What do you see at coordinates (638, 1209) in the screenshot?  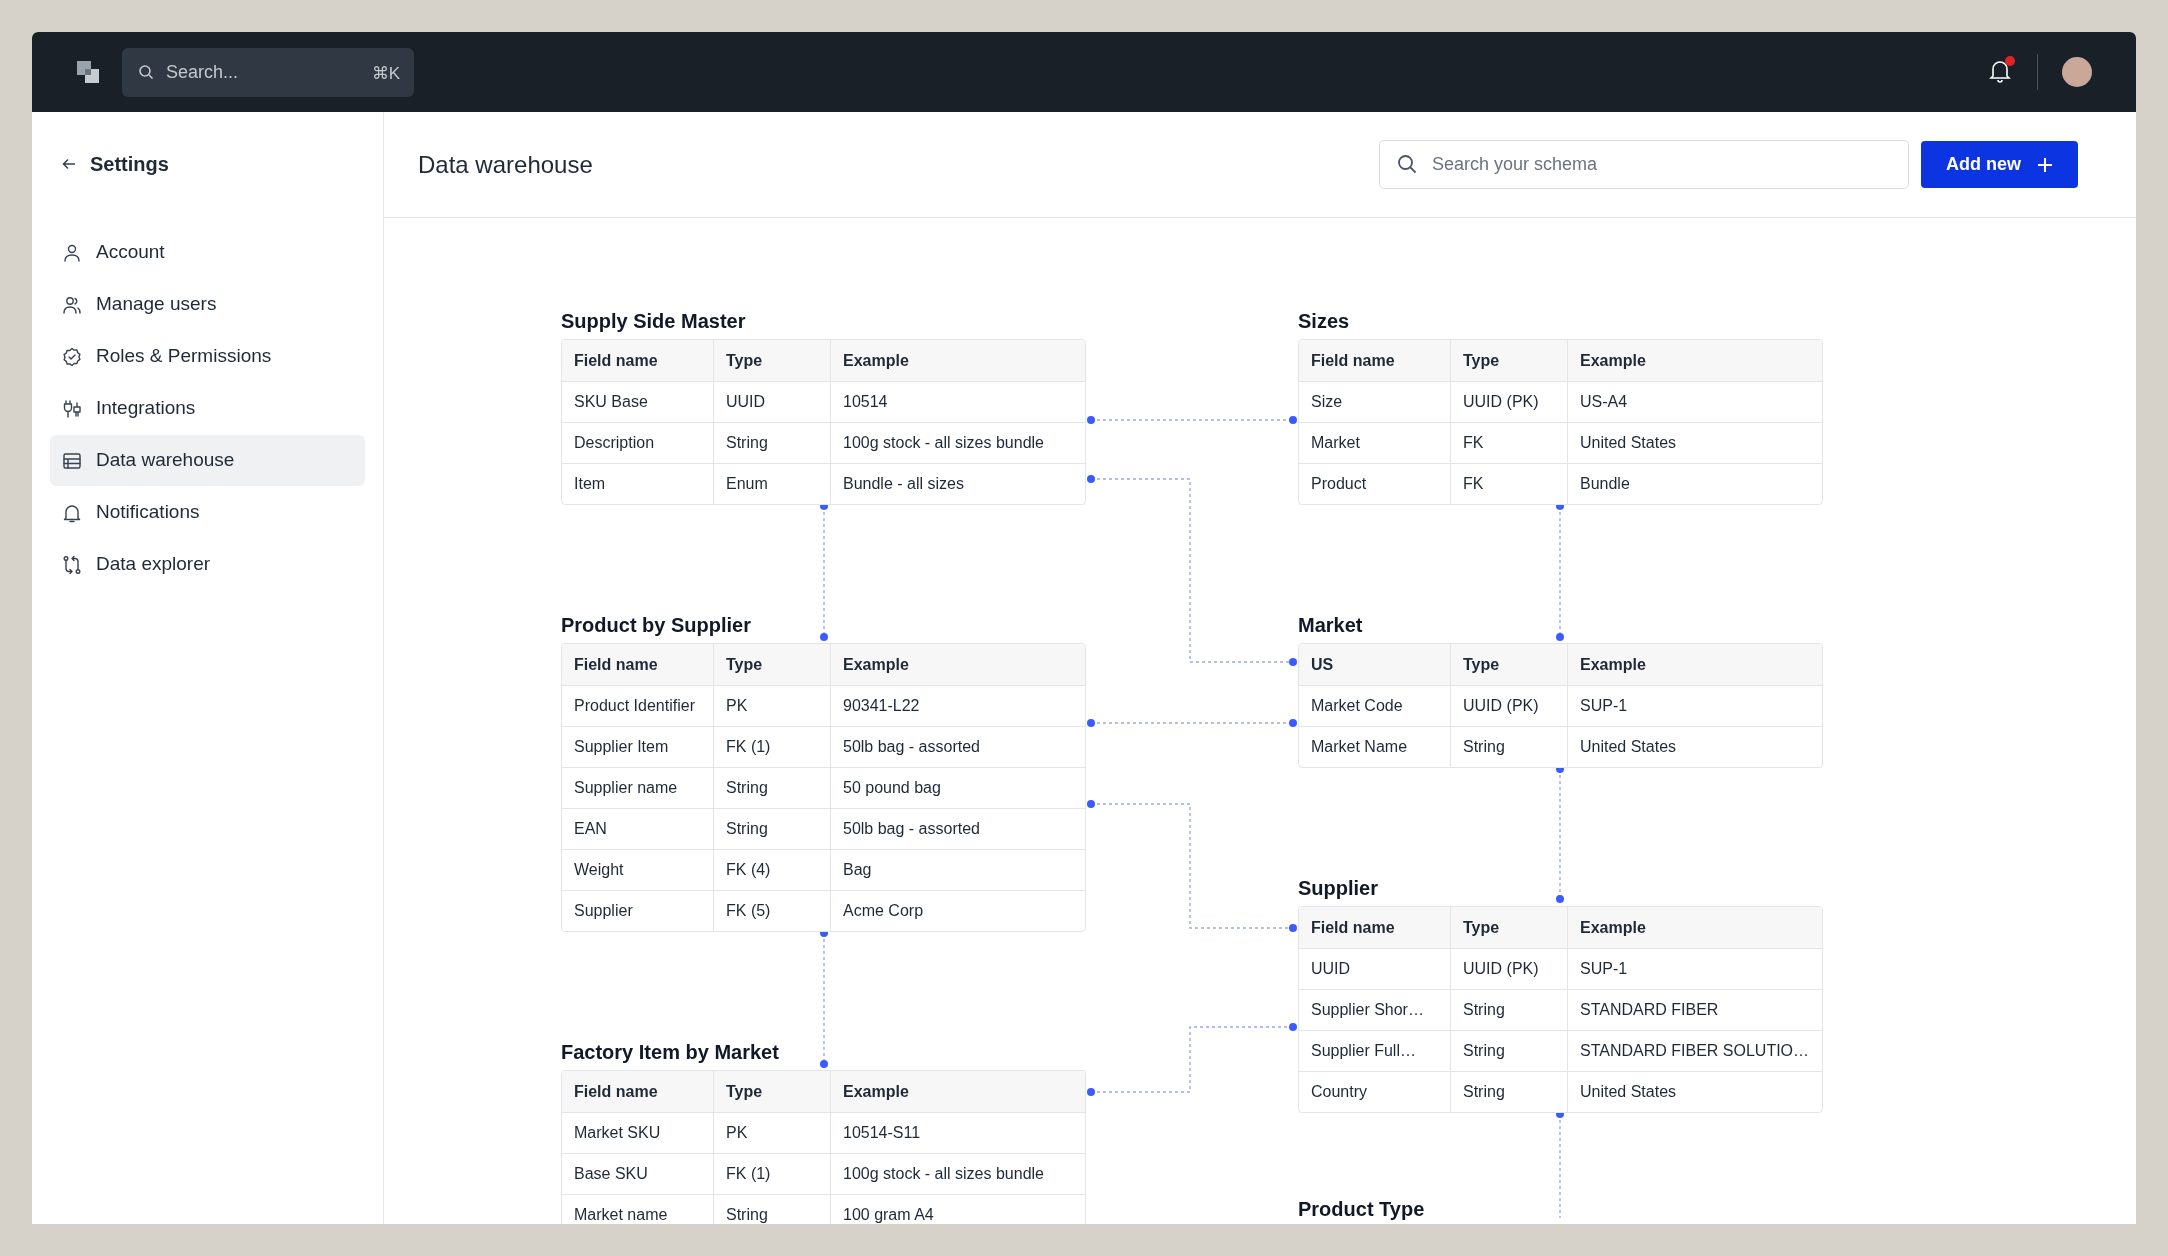 I see `table-cell: Market name` at bounding box center [638, 1209].